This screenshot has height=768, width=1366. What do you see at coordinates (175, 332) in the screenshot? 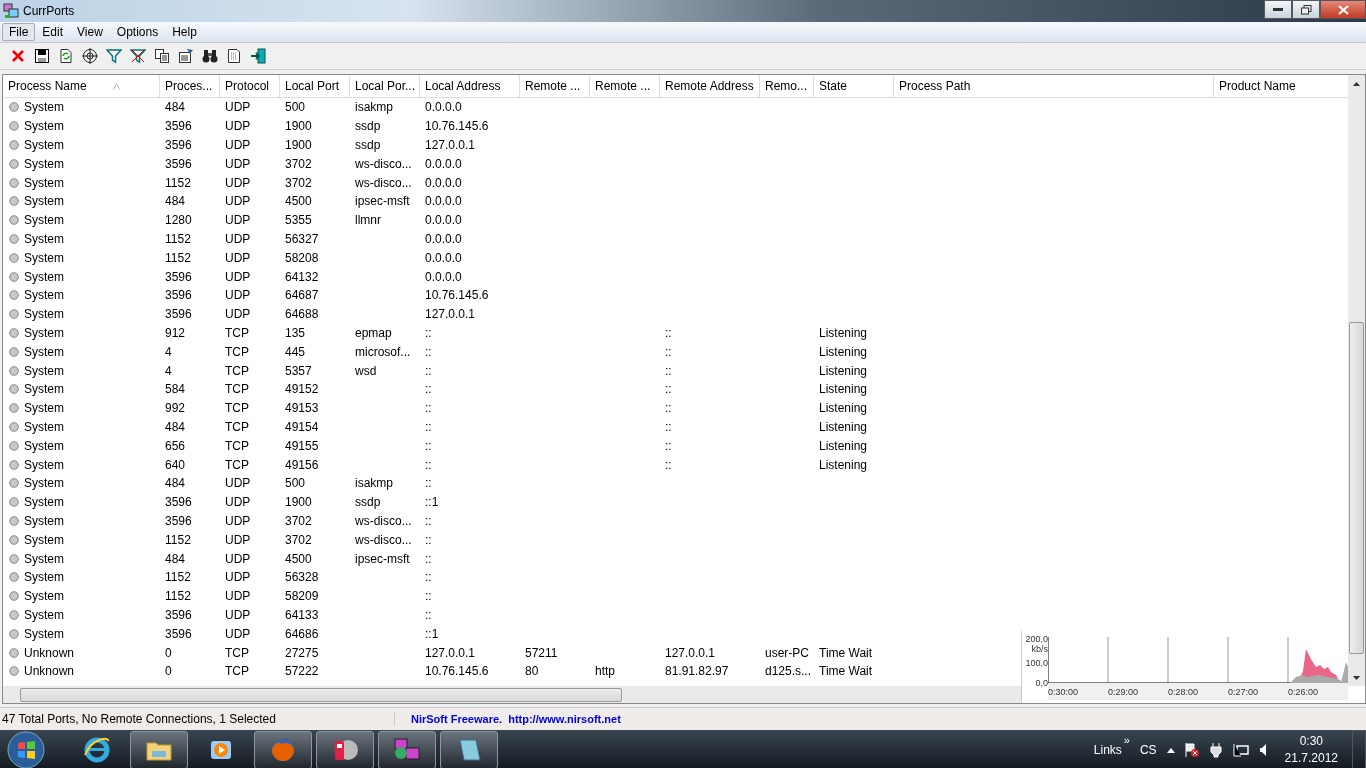
I see `table-cell: 912` at bounding box center [175, 332].